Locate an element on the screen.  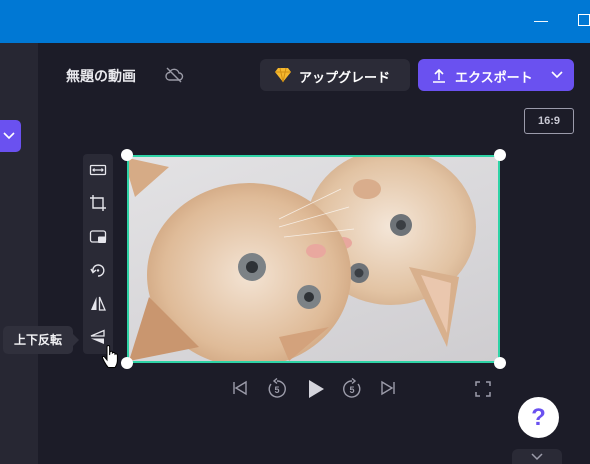
pip-icon is located at coordinates (98, 236).